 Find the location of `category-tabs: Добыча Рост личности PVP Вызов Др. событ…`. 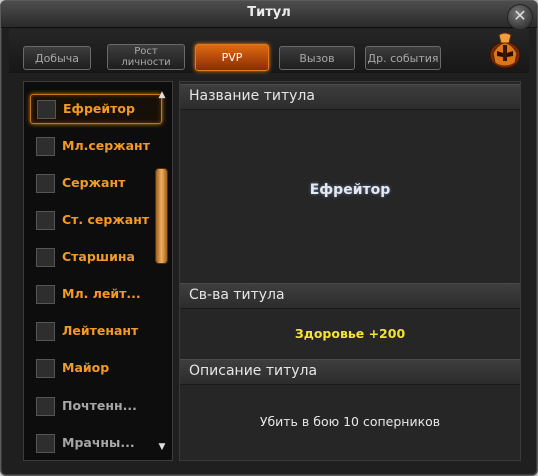

category-tabs: Добыча Рост личности PVP Вызов Др. событ… is located at coordinates (269, 51).